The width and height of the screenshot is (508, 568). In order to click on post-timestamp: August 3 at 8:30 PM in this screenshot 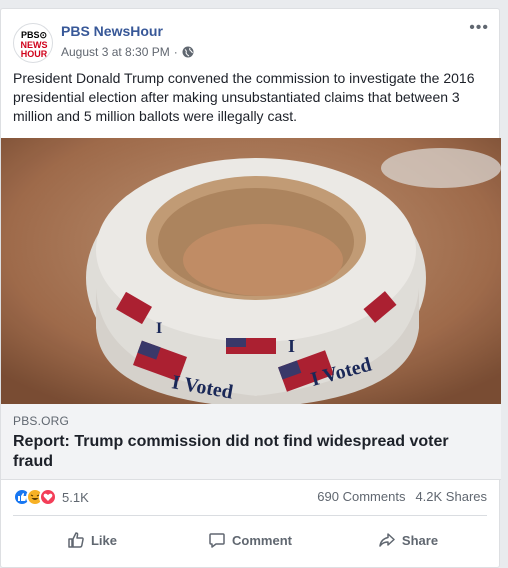, I will do `click(115, 52)`.